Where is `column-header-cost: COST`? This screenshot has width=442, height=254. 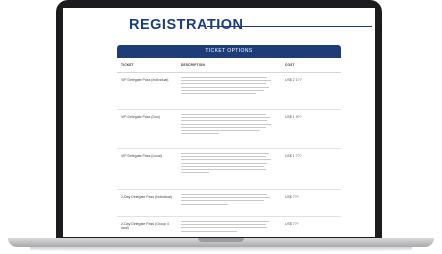 column-header-cost: COST is located at coordinates (290, 65).